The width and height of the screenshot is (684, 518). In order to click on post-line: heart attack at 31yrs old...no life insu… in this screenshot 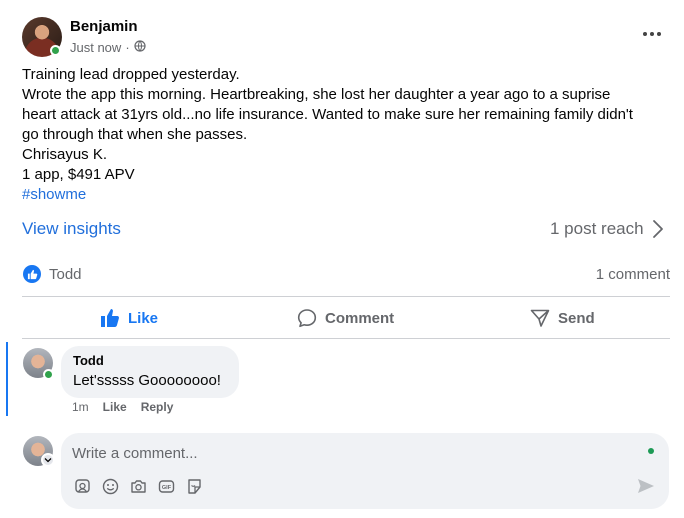, I will do `click(327, 114)`.